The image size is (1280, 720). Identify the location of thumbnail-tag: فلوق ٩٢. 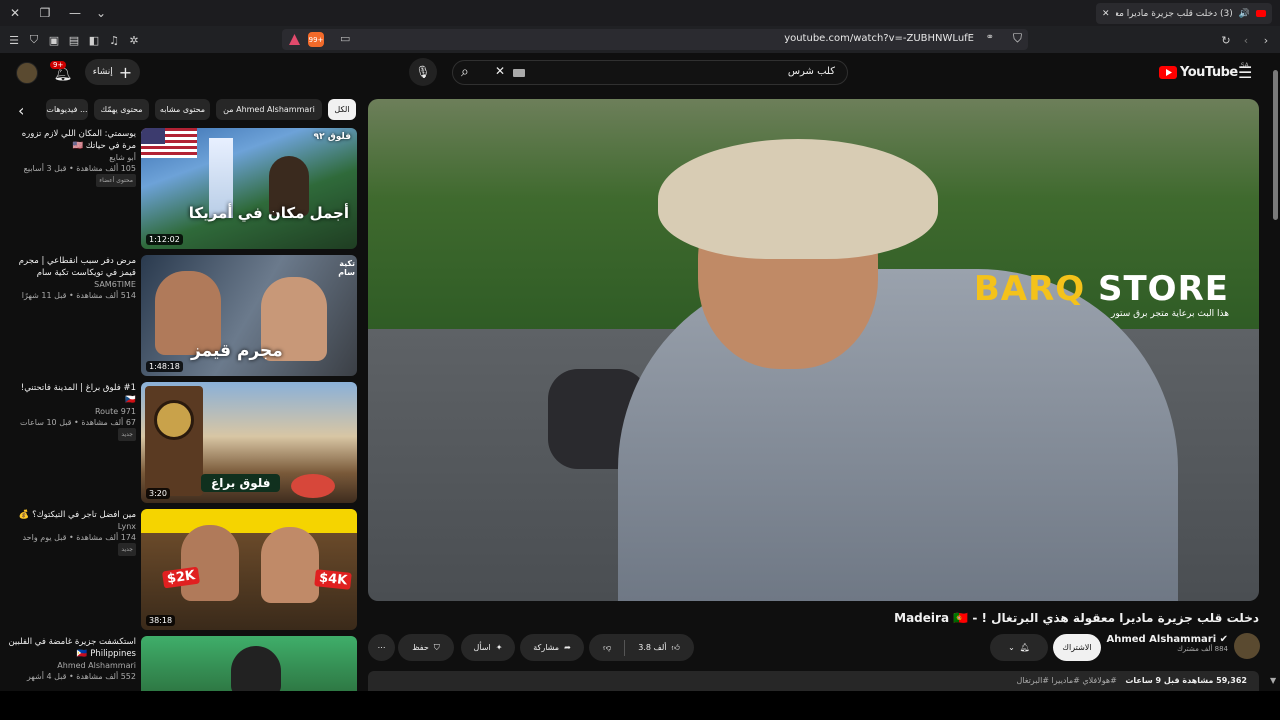
(332, 137).